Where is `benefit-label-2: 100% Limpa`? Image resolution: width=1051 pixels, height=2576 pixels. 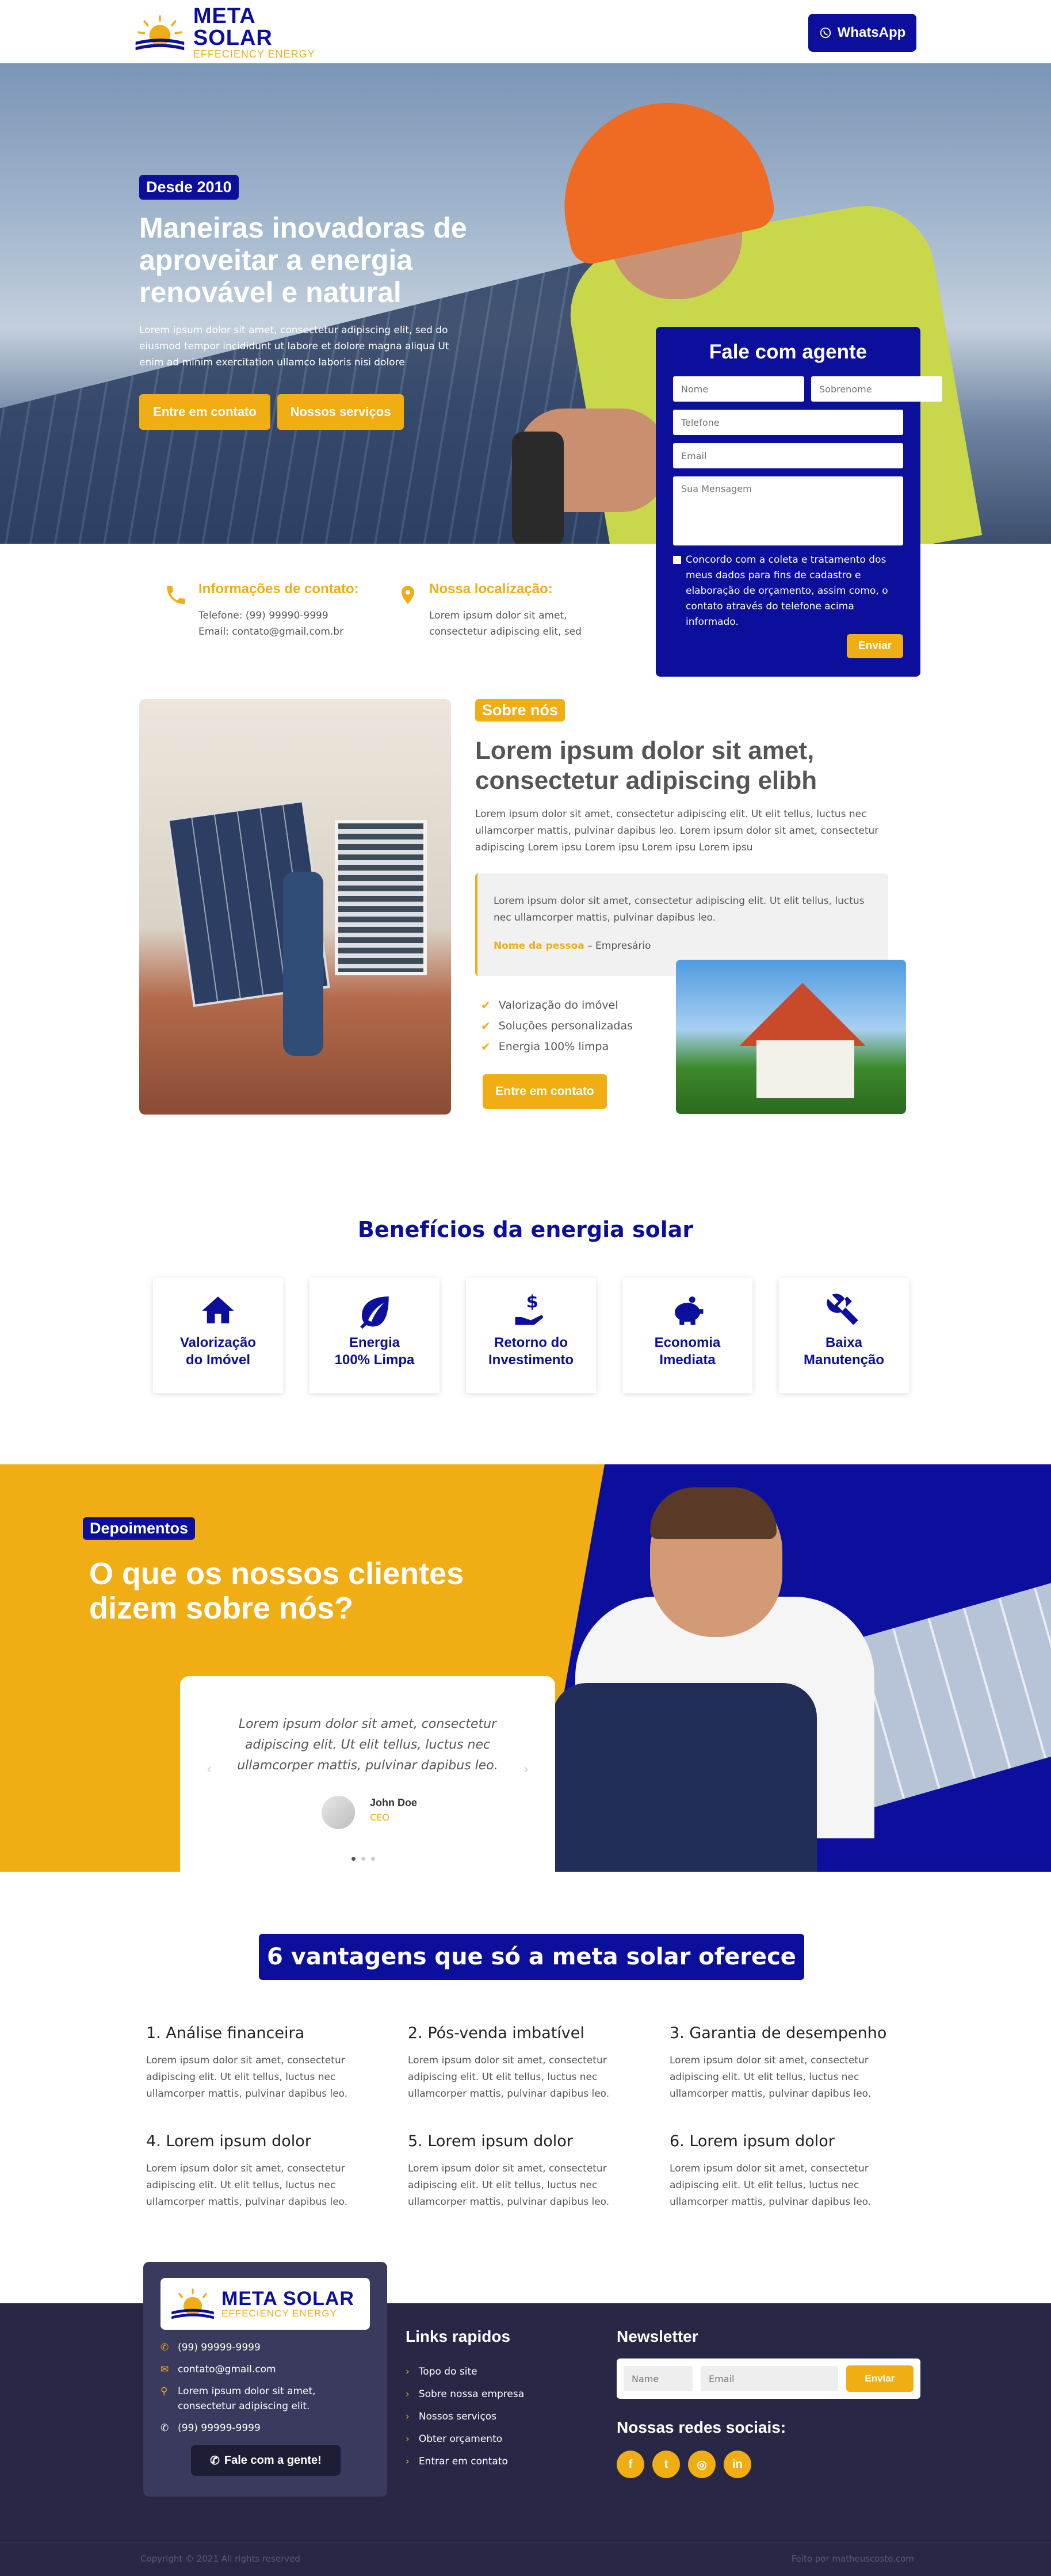
benefit-label-2: 100% Limpa is located at coordinates (374, 1360).